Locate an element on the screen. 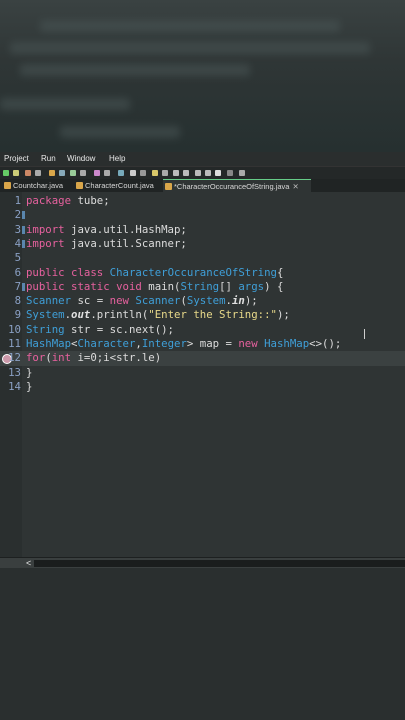  menu-project: Project is located at coordinates (16, 159).